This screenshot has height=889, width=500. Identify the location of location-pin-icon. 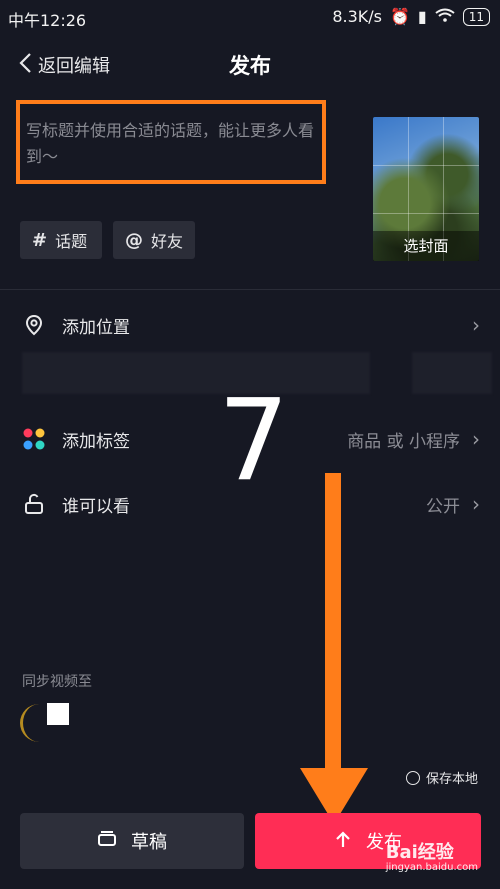
(34, 325).